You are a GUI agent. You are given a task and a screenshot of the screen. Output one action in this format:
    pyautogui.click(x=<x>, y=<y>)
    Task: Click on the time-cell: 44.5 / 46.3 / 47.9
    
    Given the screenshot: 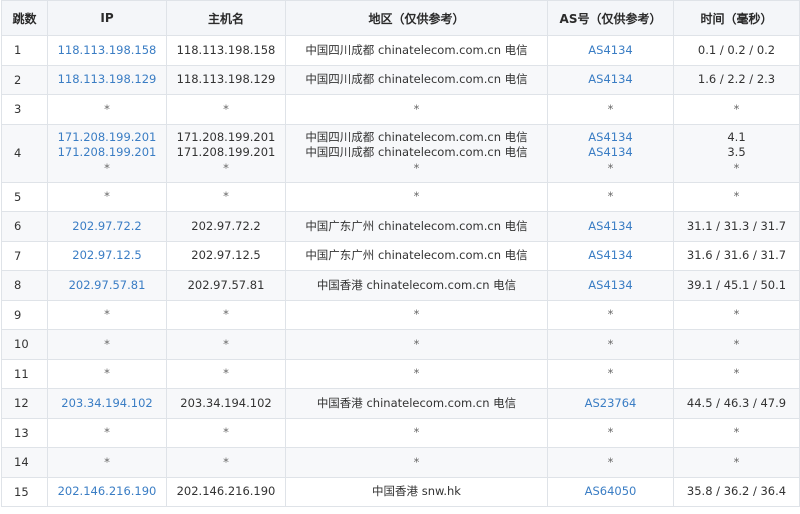 What is the action you would take?
    pyautogui.click(x=736, y=403)
    